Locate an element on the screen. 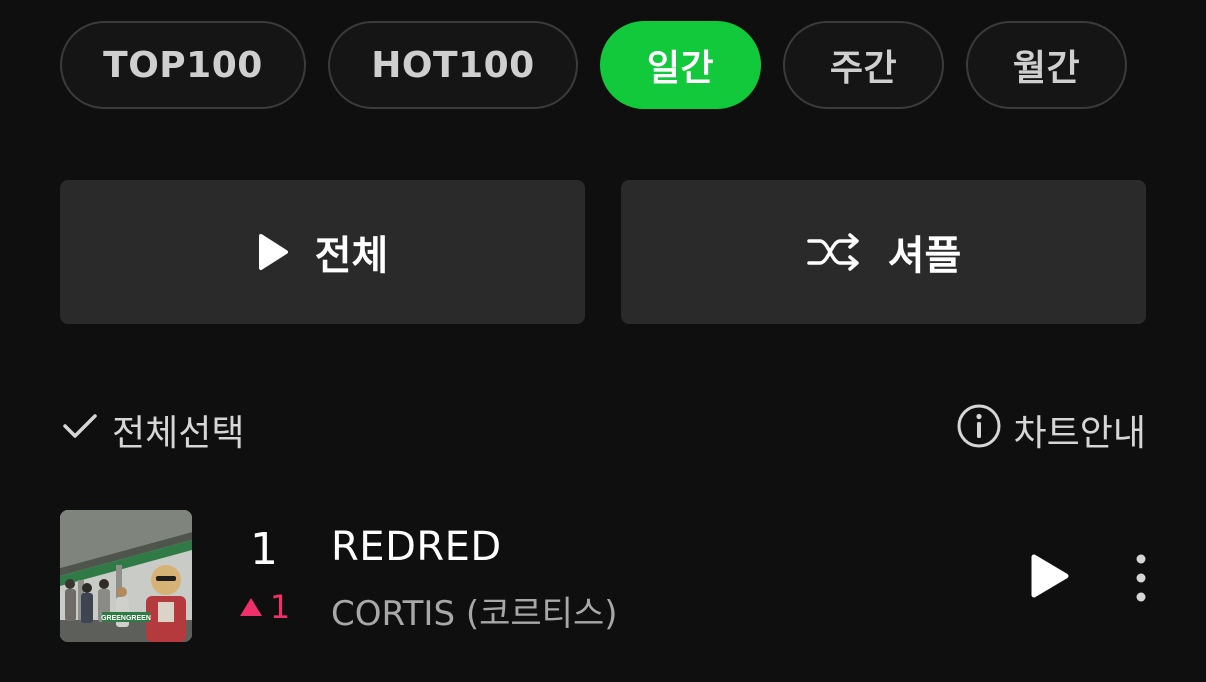 The image size is (1206, 682). shuffle-label: 셔플 is located at coordinates (924, 256).